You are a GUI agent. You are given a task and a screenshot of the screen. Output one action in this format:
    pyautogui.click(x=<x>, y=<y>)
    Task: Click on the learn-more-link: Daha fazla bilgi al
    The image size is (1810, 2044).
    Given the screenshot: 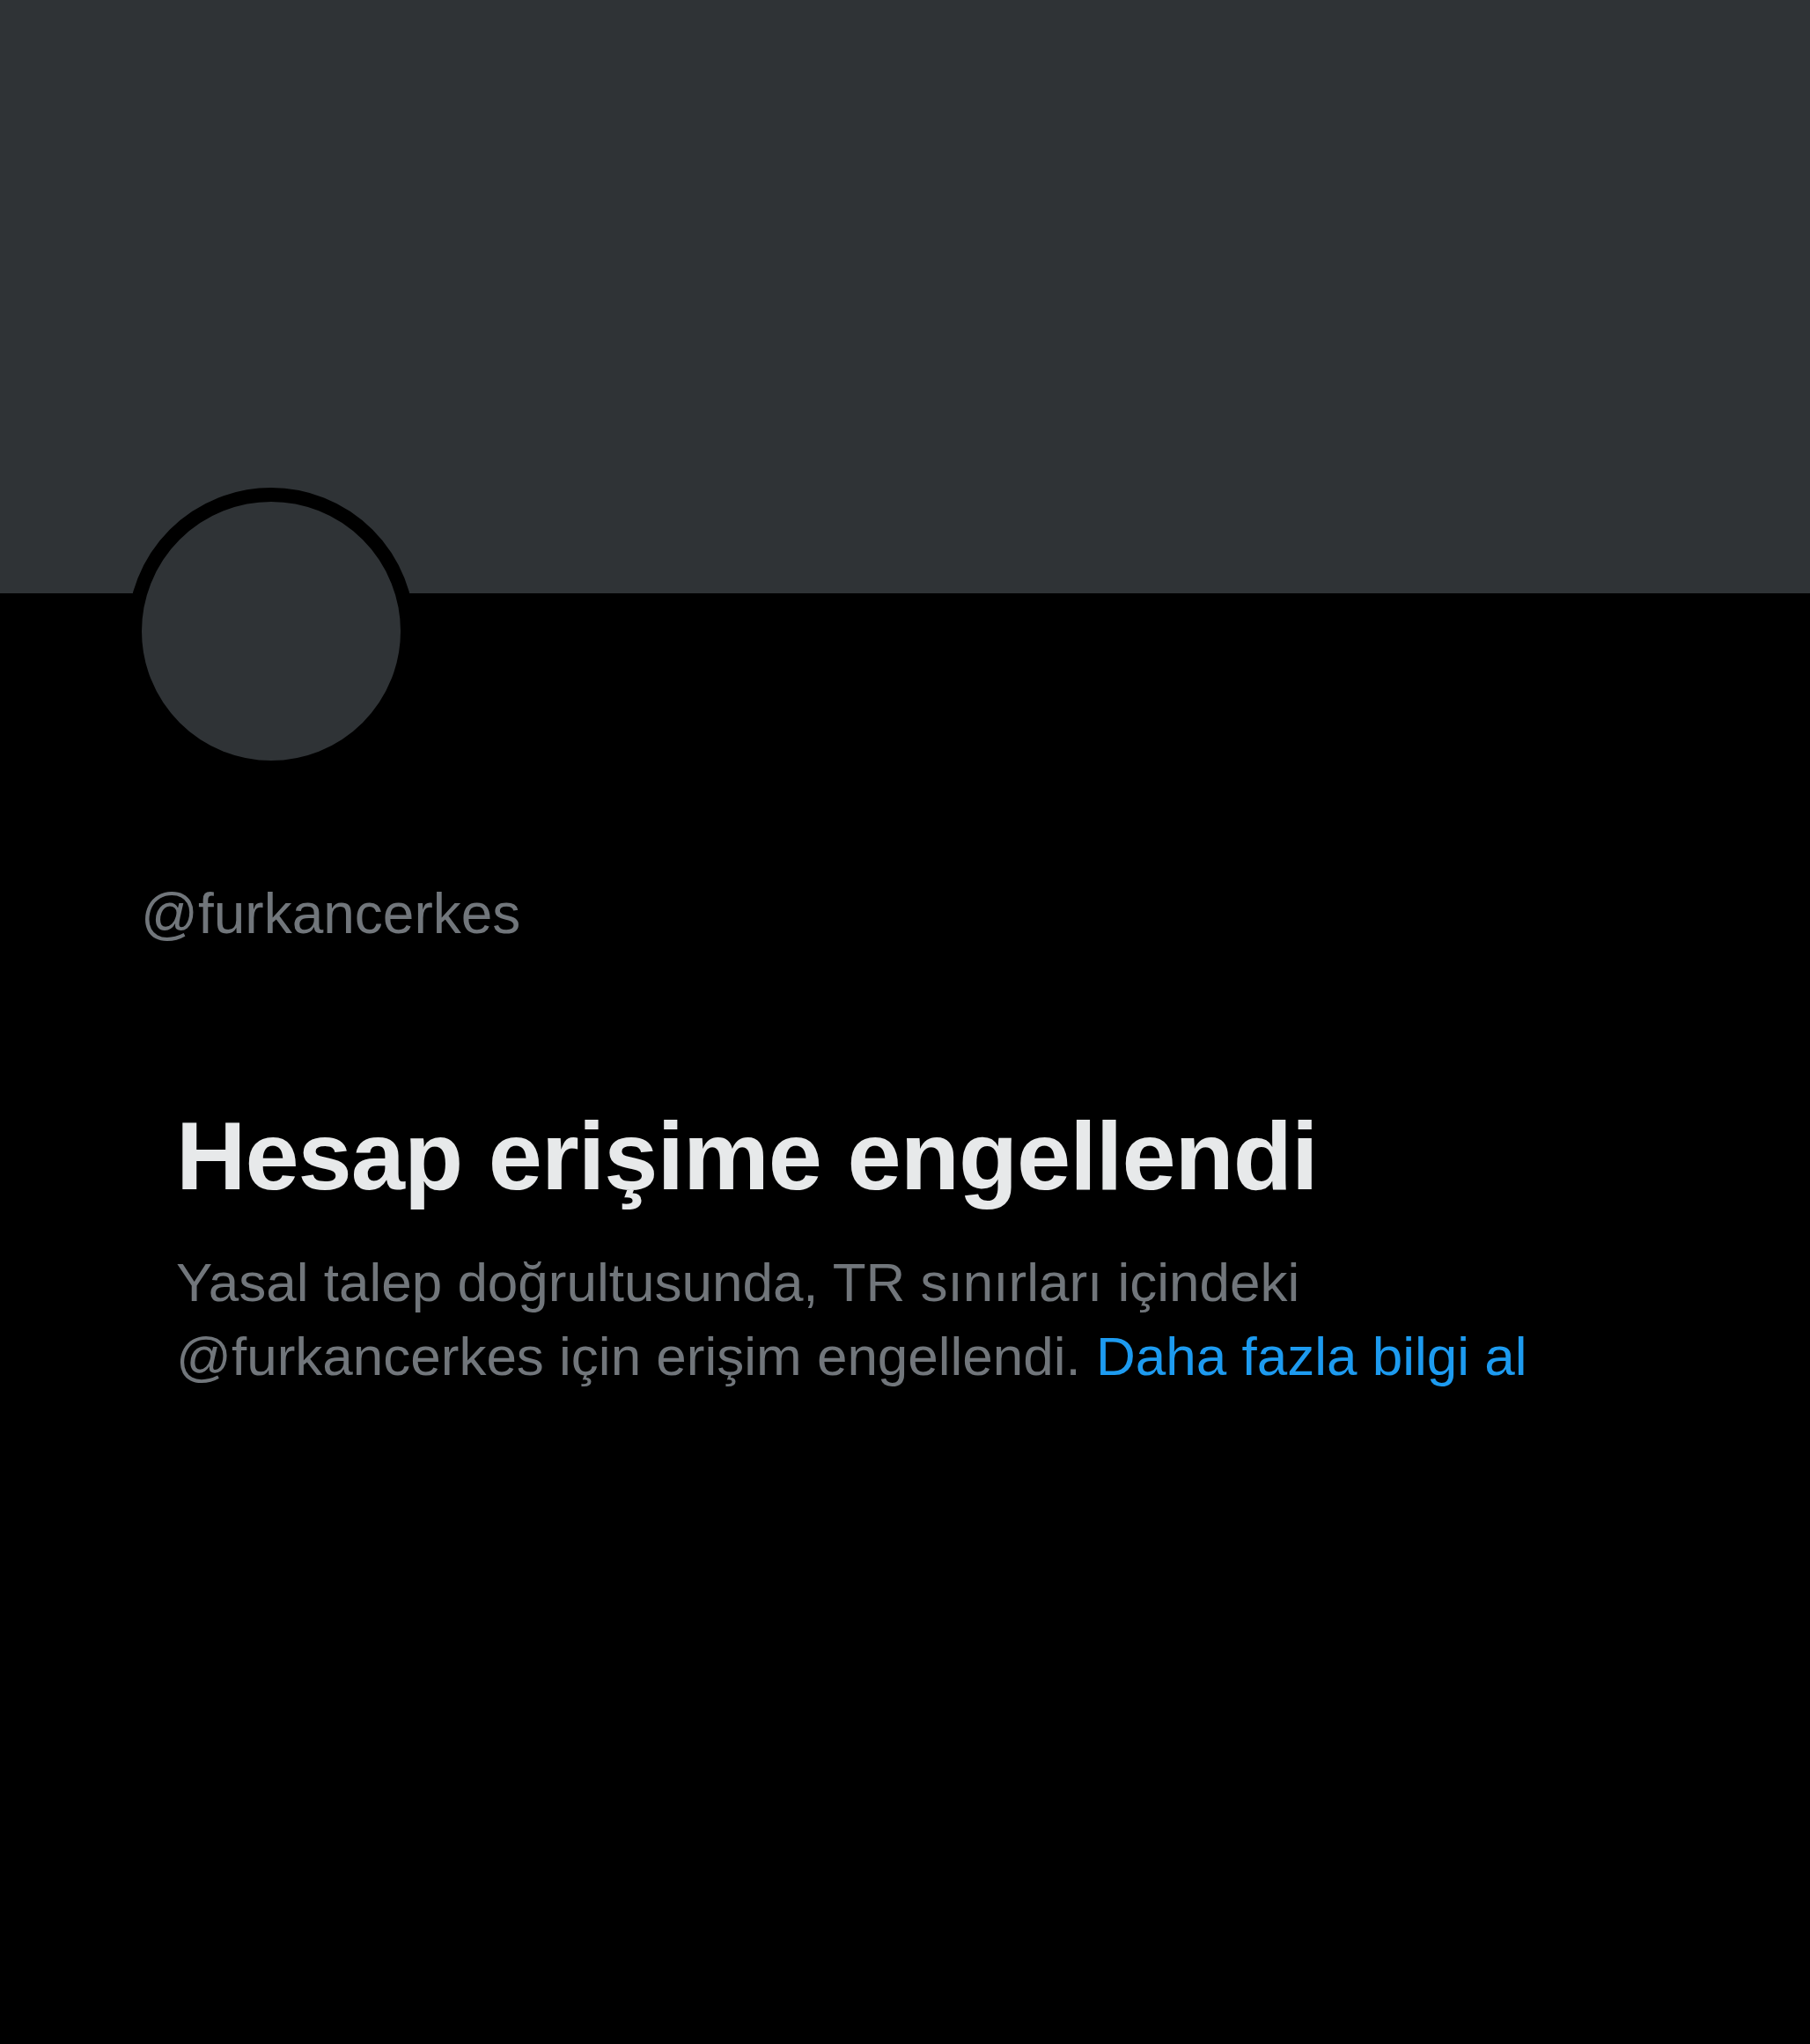 What is the action you would take?
    pyautogui.click(x=1311, y=1355)
    